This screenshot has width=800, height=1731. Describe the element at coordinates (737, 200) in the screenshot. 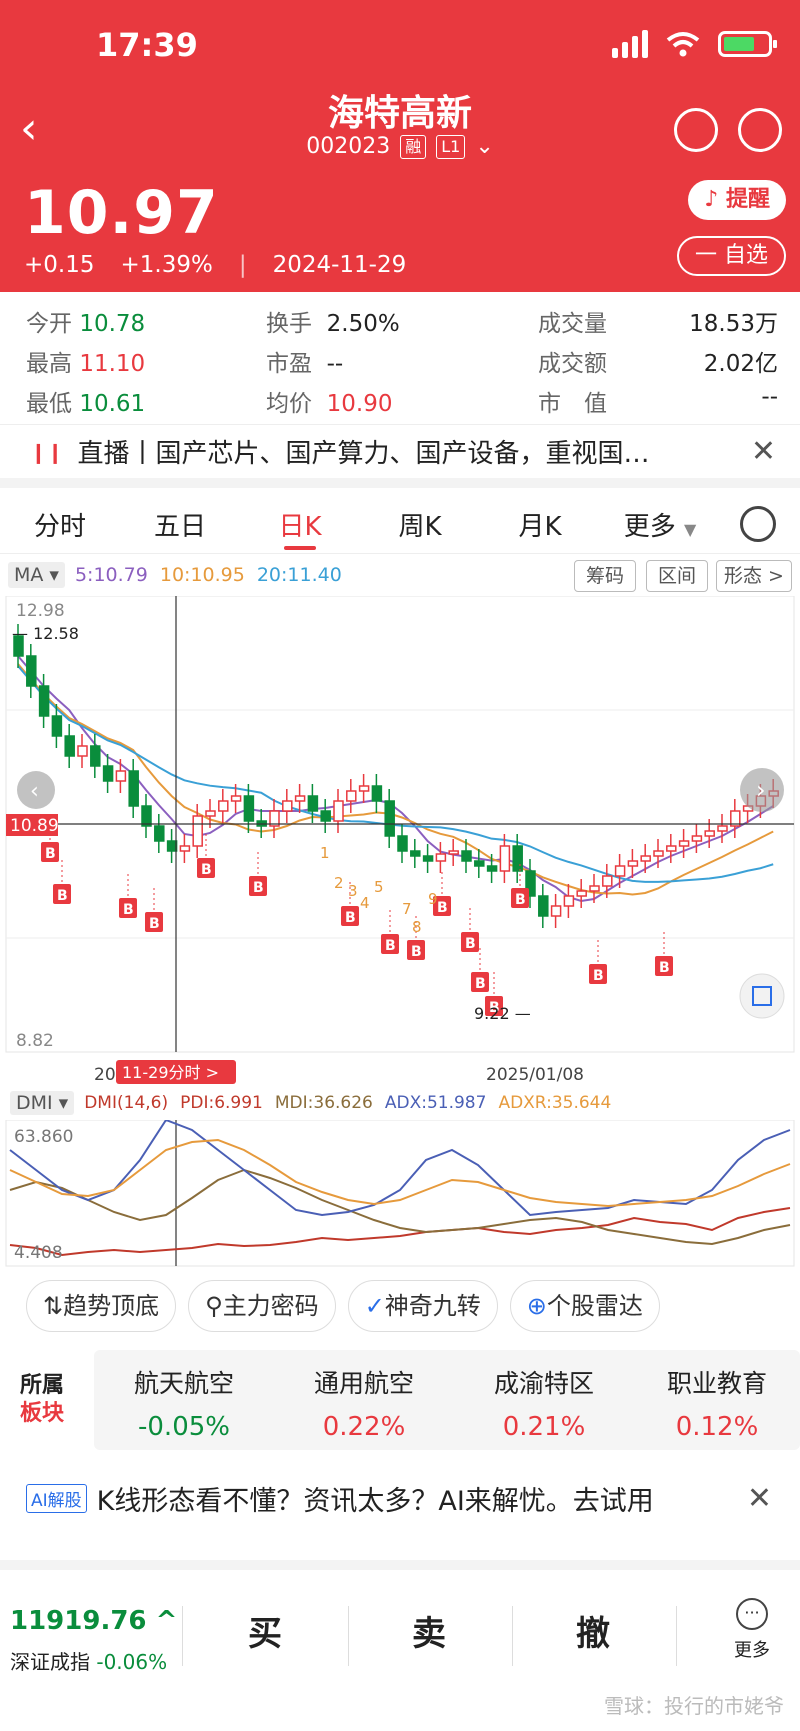

I see `alert-button: ♪ 提醒` at that location.